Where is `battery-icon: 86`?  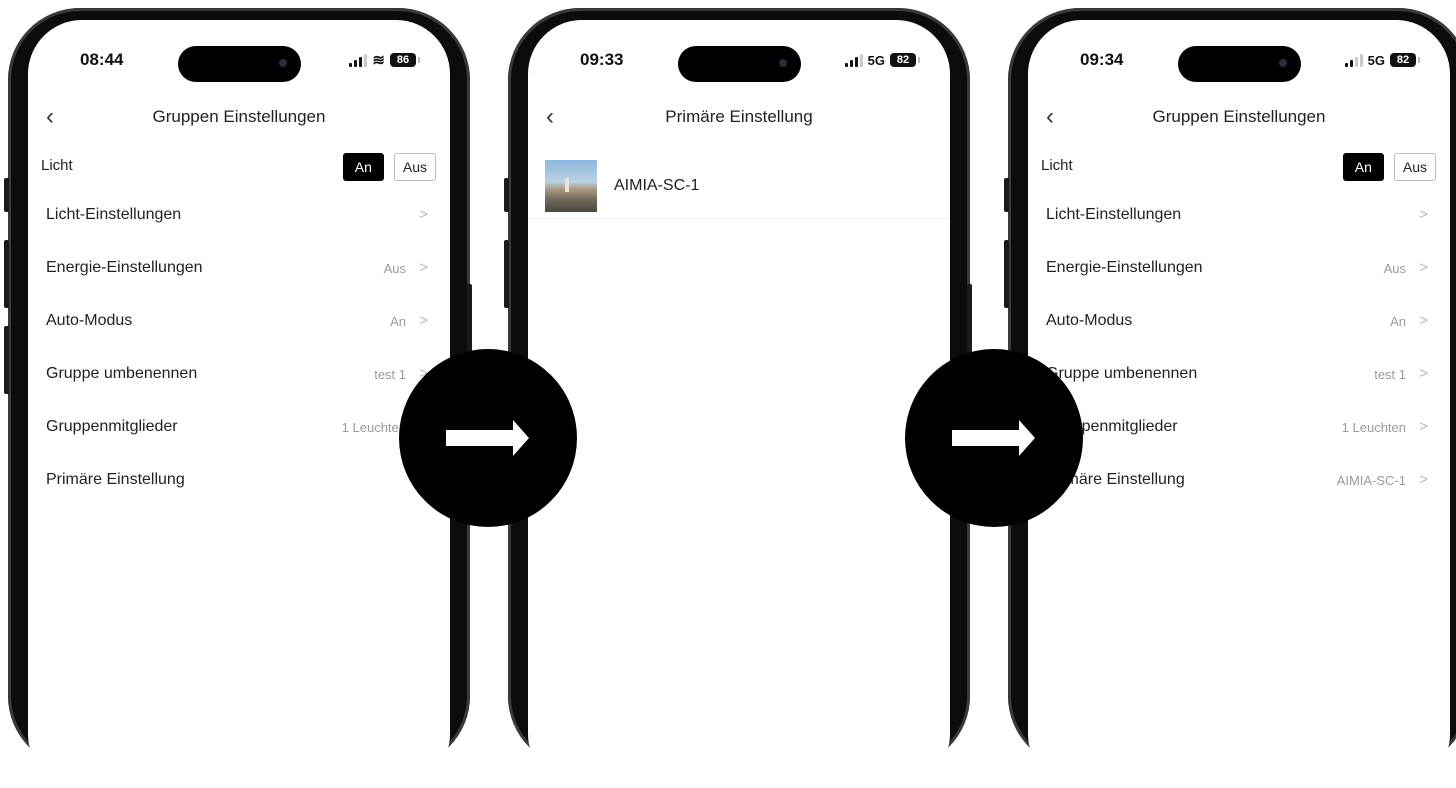 battery-icon: 86 is located at coordinates (405, 60).